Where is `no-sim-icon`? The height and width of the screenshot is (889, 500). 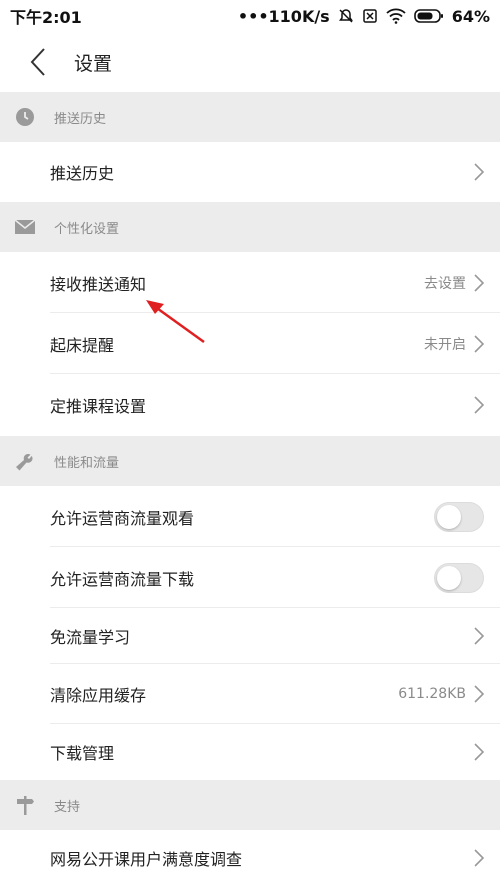
no-sim-icon is located at coordinates (370, 16).